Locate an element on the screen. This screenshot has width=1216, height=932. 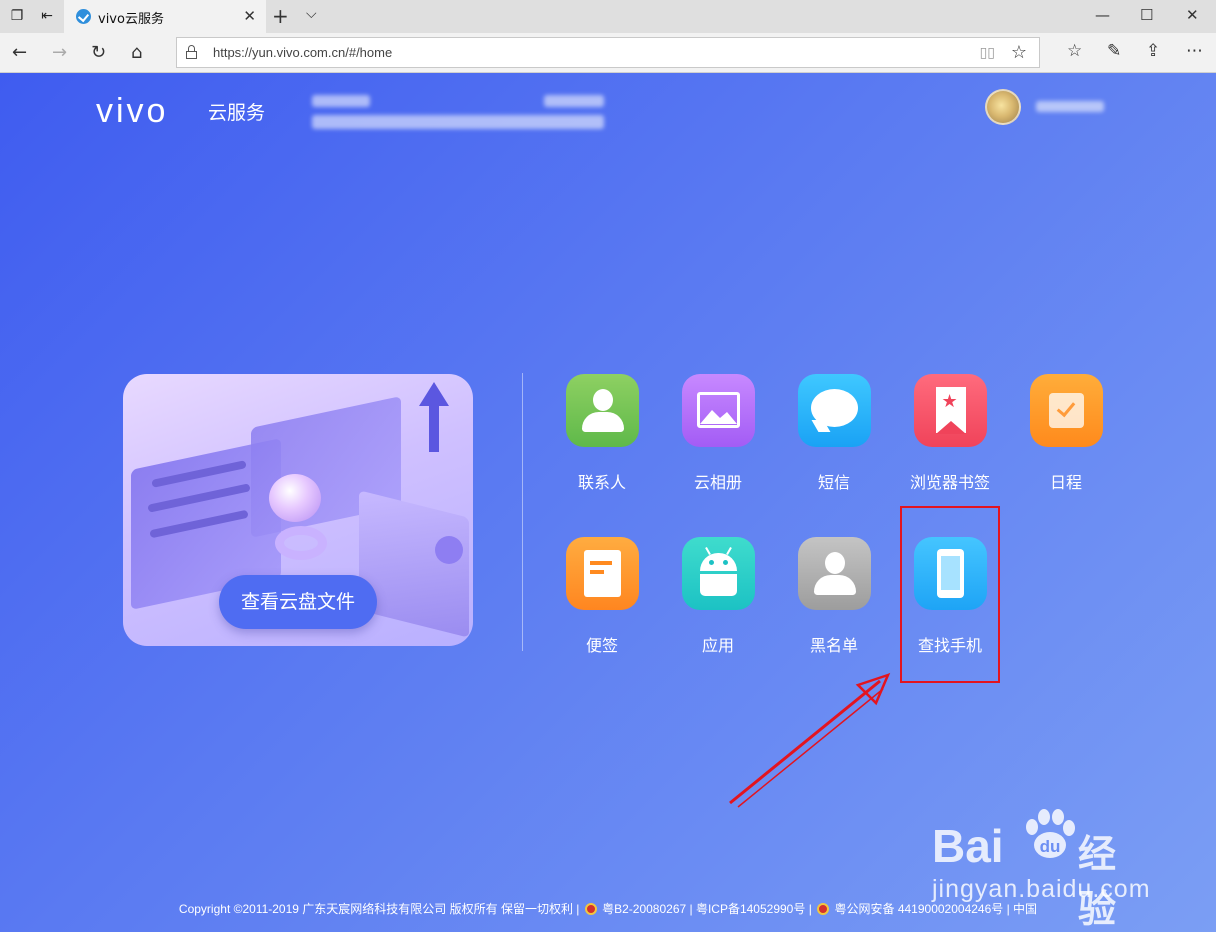
maximize-icon: ☐ is located at coordinates (1146, 15).